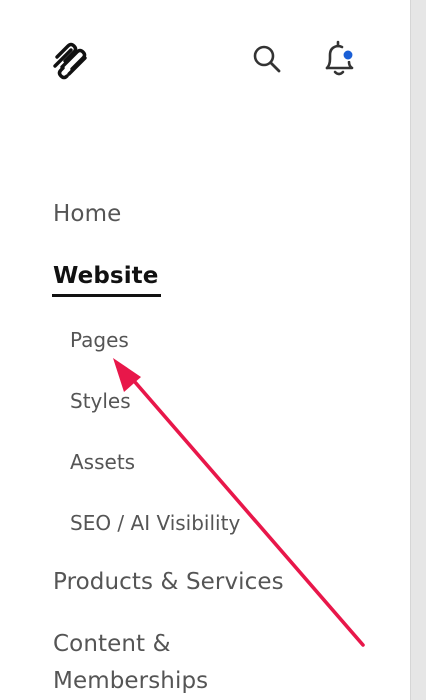  I want to click on nav-subitem-pages: Pages, so click(99, 340).